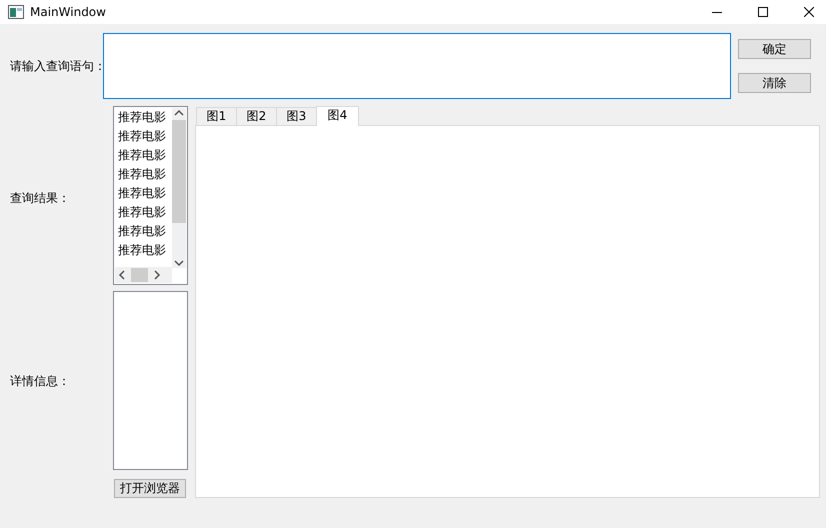 The width and height of the screenshot is (826, 528). I want to click on query-label: 请输入查询语句：, so click(58, 66).